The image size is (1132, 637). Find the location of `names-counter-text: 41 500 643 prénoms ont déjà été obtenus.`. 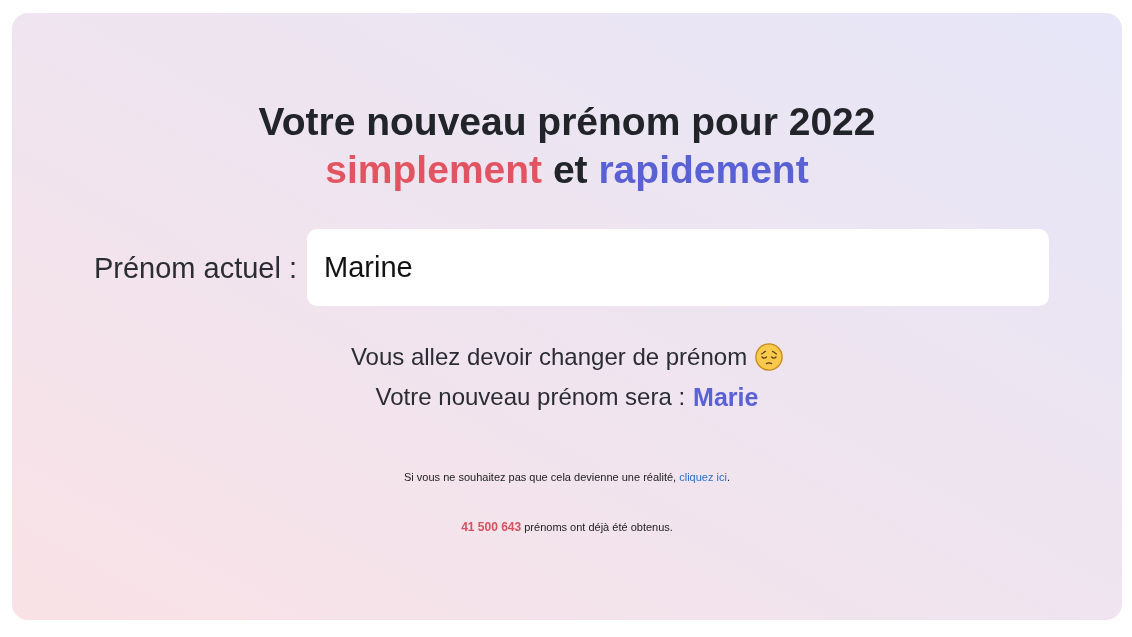

names-counter-text: 41 500 643 prénoms ont déjà été obtenus. is located at coordinates (567, 527).